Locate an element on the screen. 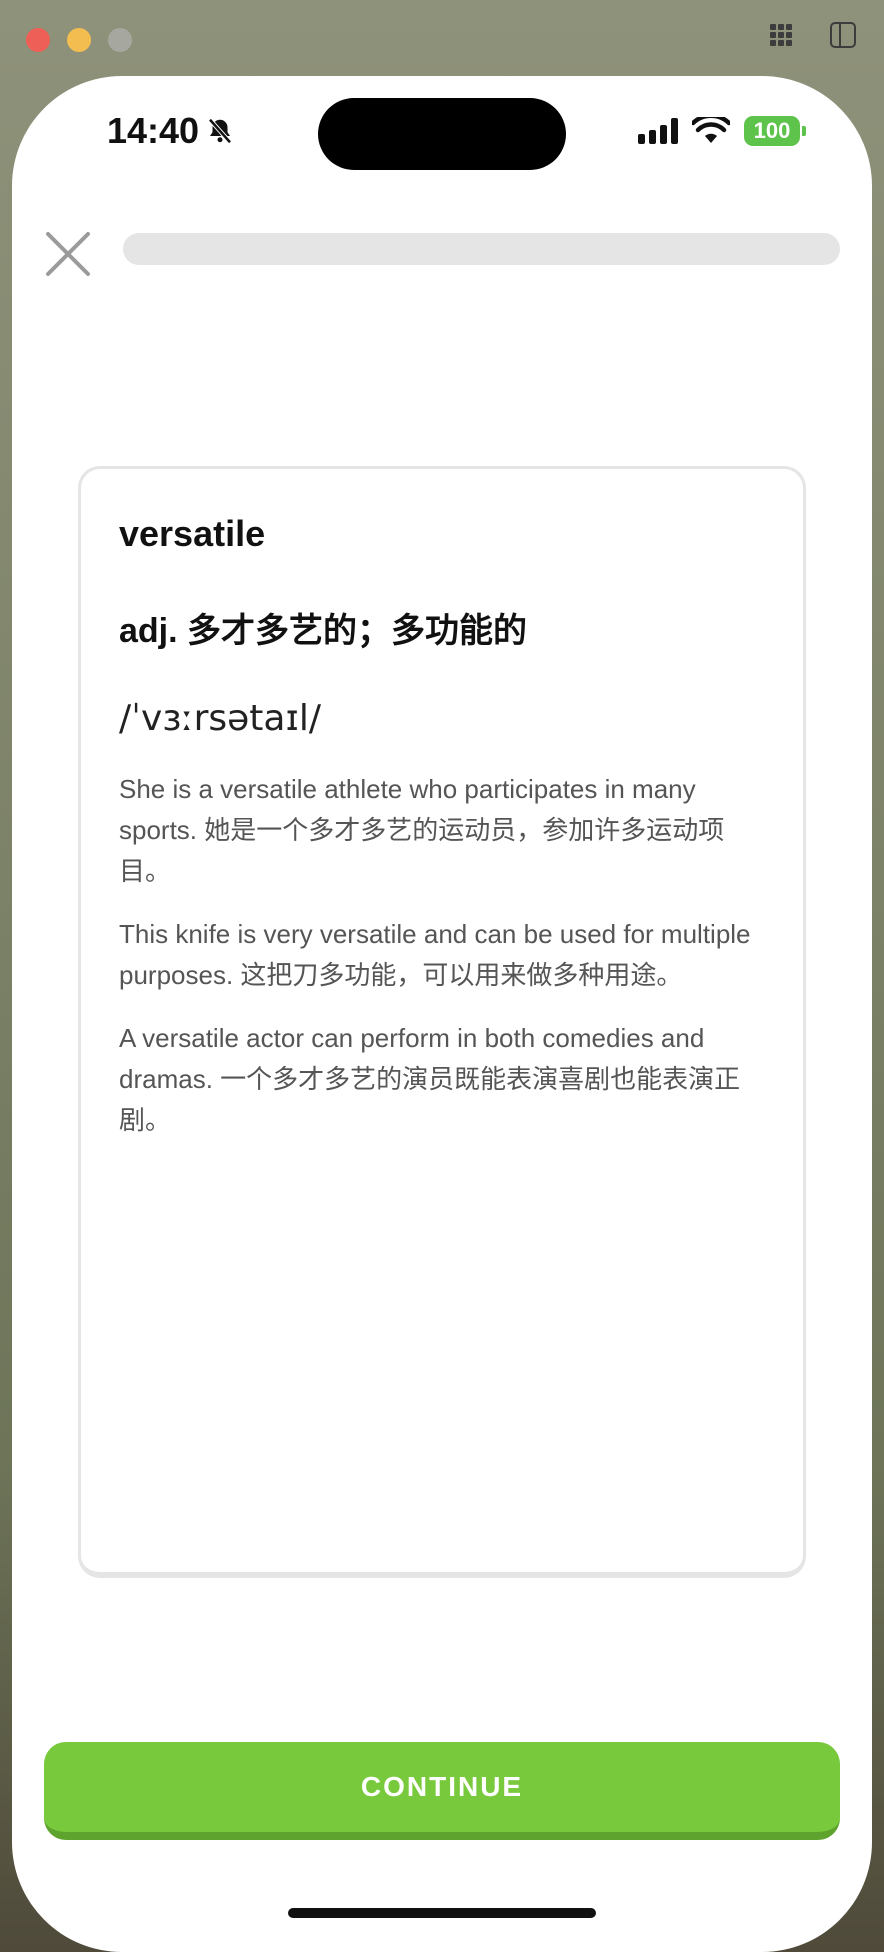 This screenshot has height=1952, width=884. lesson-progress-bar is located at coordinates (481, 249).